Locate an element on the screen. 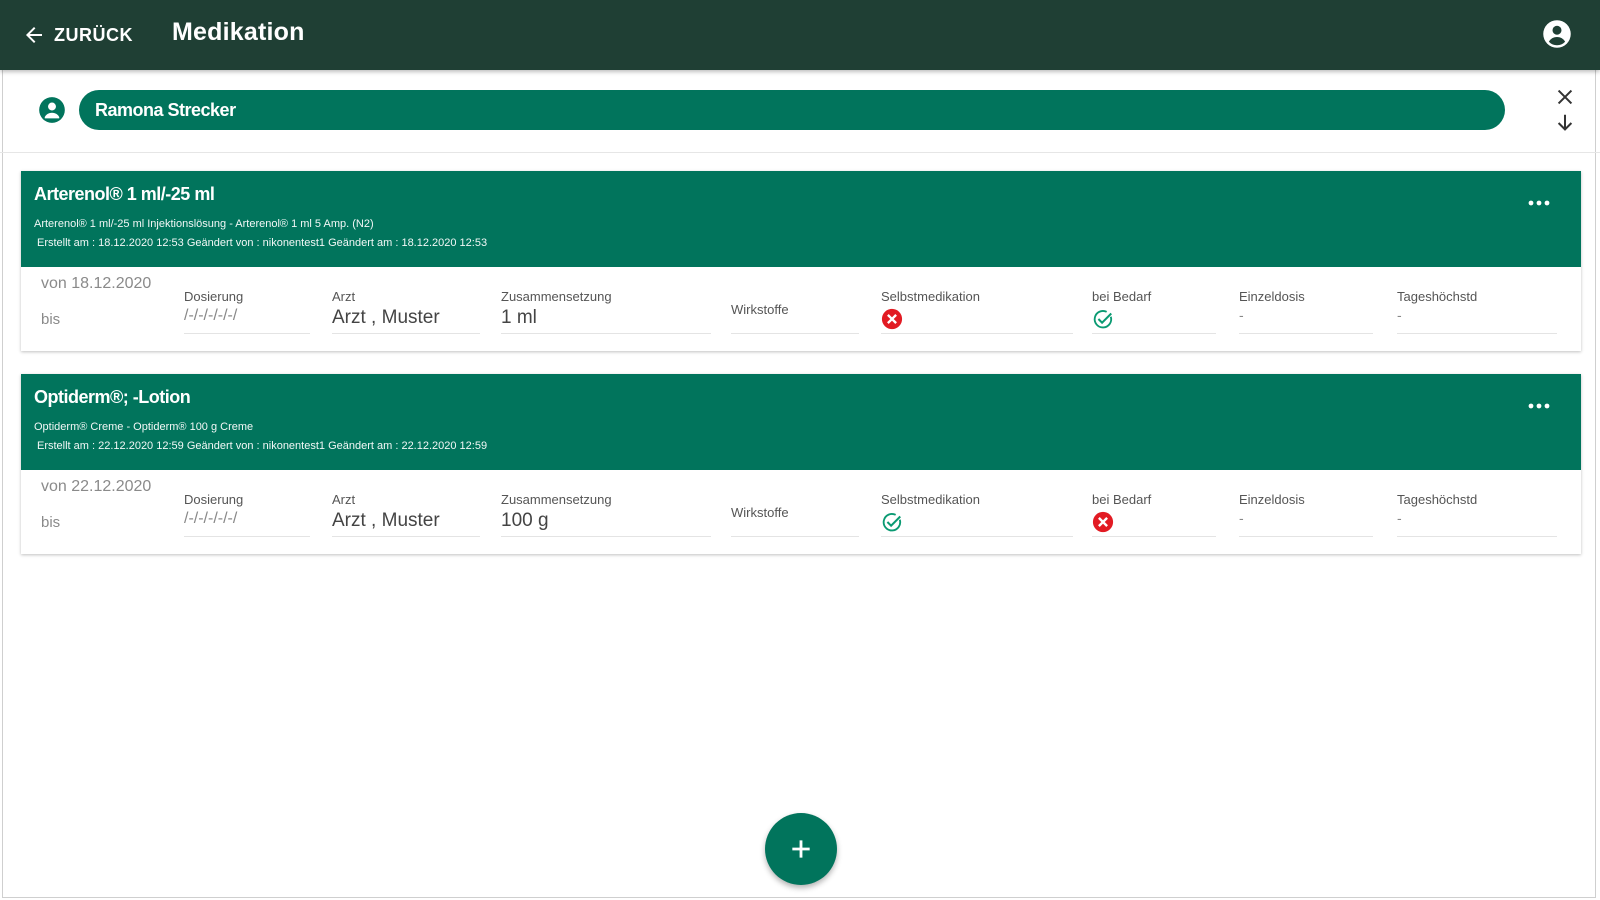 The image size is (1600, 900). arrow-down-icon is located at coordinates (1565, 123).